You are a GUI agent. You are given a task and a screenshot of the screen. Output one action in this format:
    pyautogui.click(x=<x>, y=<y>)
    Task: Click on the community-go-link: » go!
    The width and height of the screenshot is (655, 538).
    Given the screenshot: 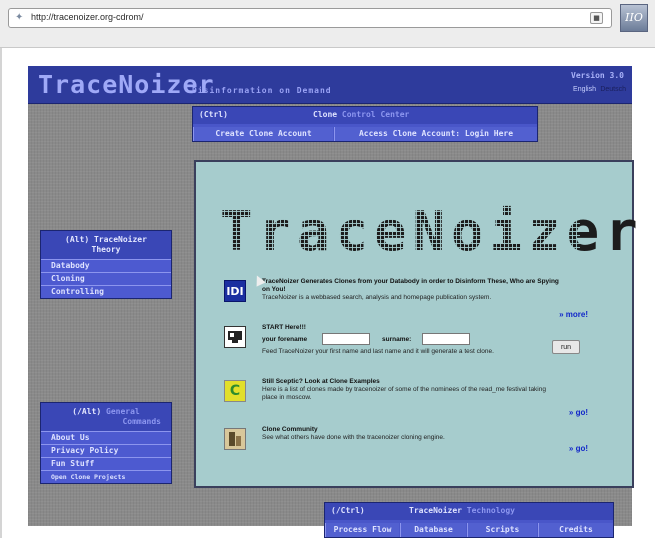 What is the action you would take?
    pyautogui.click(x=578, y=448)
    